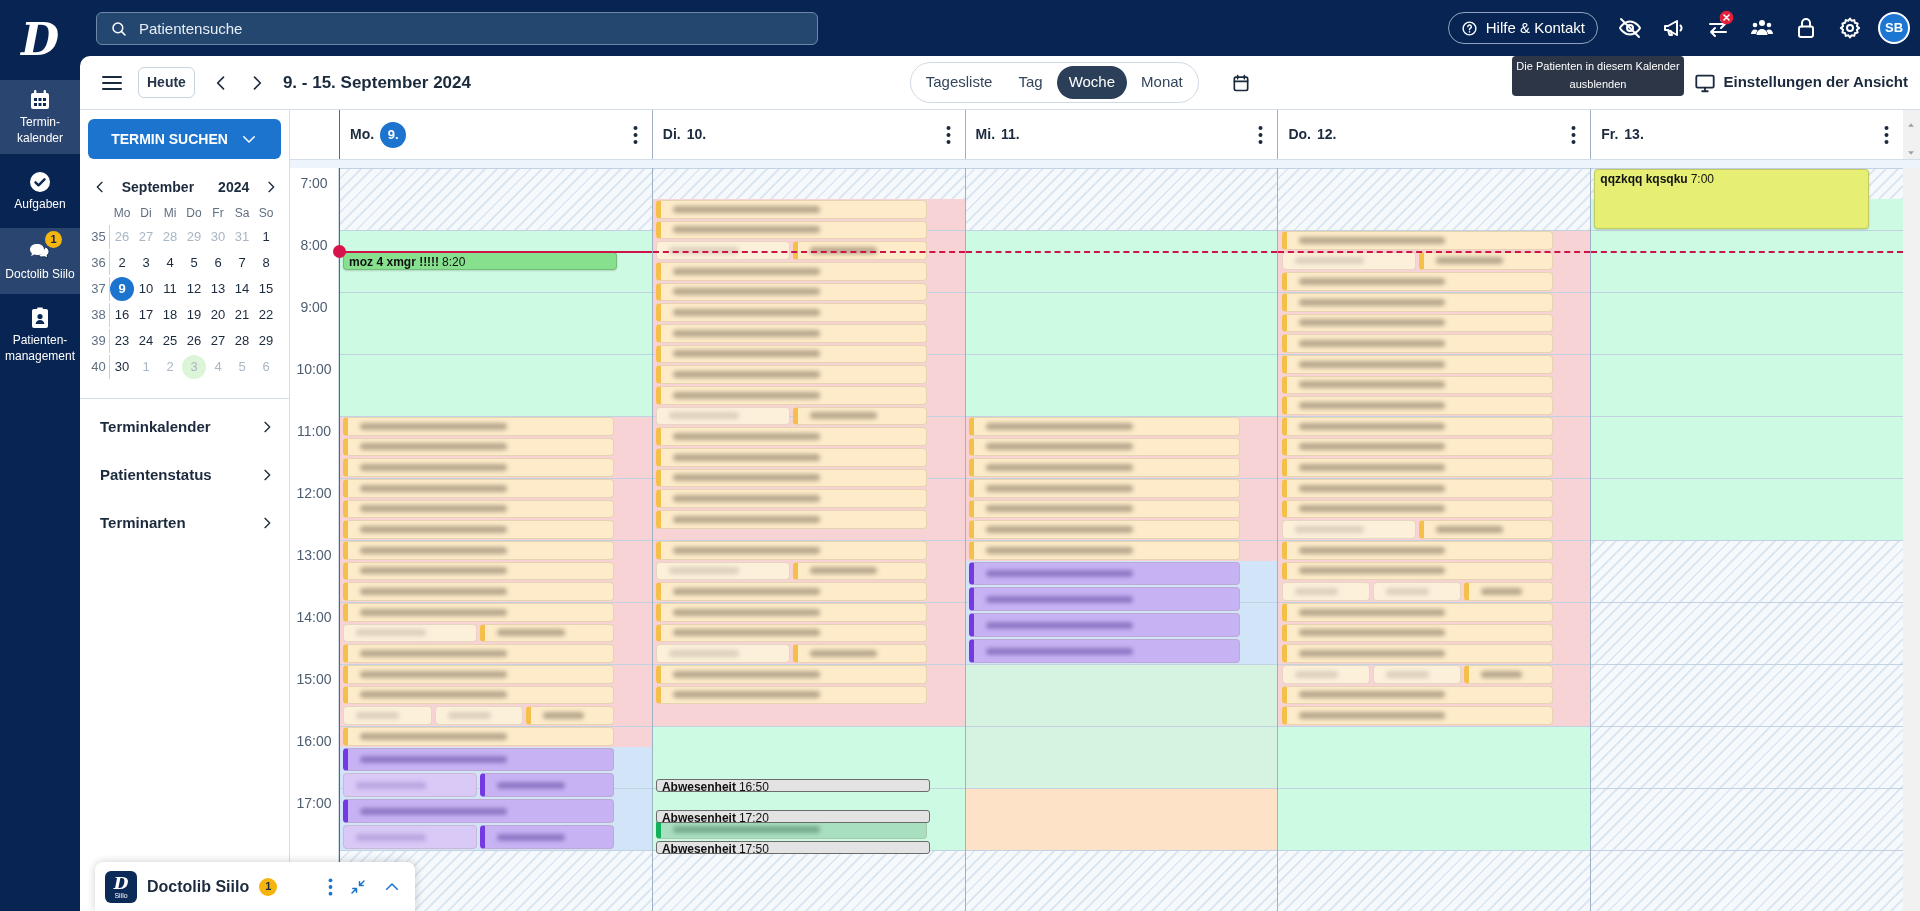 This screenshot has height=911, width=1920. I want to click on day-label: Mi., so click(985, 134).